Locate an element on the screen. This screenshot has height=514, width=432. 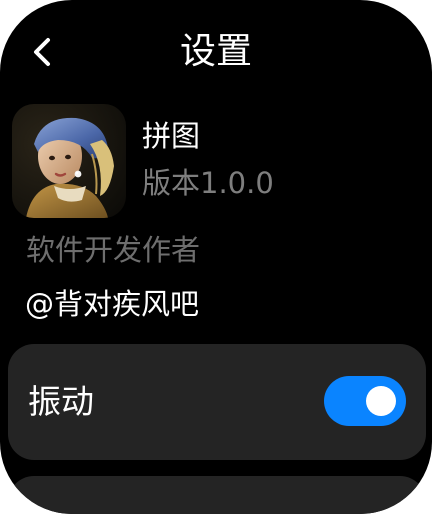
app-icon is located at coordinates (69, 161).